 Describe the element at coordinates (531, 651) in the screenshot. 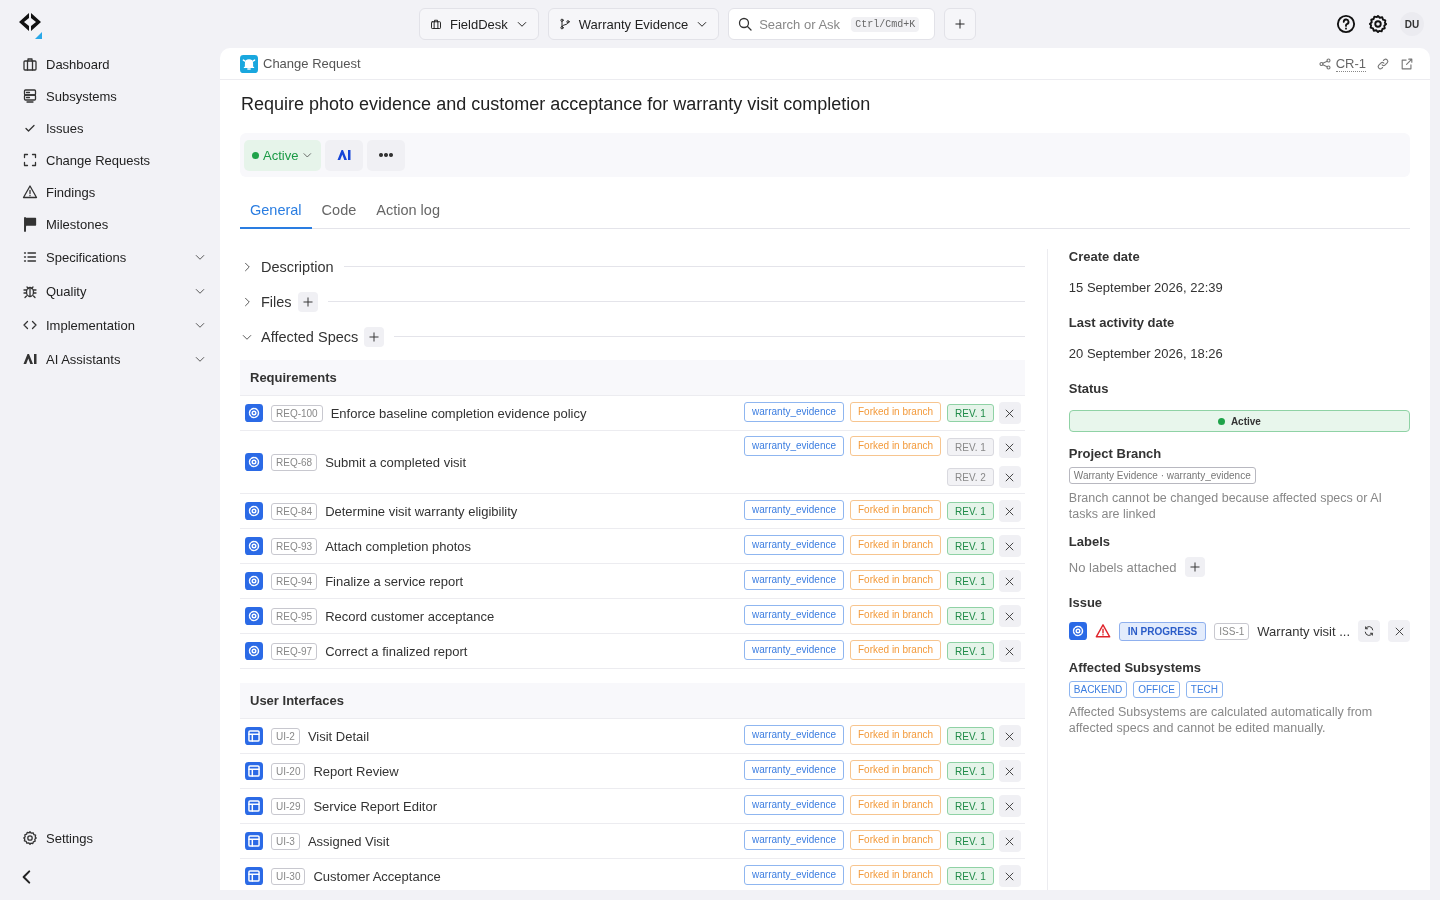

I see `spec-title: Correct a finalized report` at that location.